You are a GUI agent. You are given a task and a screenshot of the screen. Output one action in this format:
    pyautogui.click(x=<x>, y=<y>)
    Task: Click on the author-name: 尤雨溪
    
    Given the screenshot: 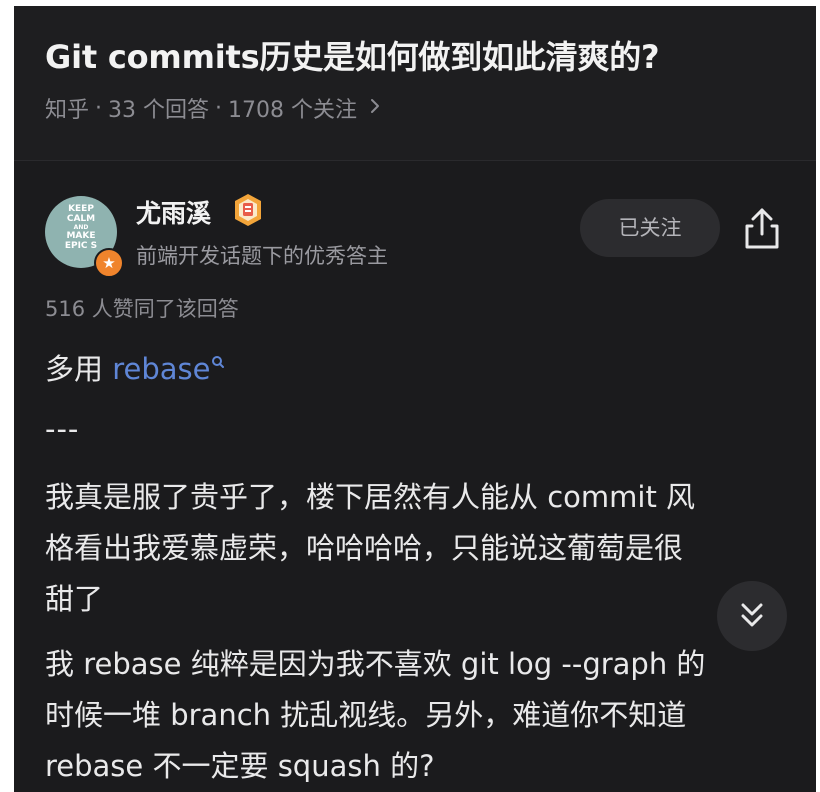 What is the action you would take?
    pyautogui.click(x=173, y=212)
    